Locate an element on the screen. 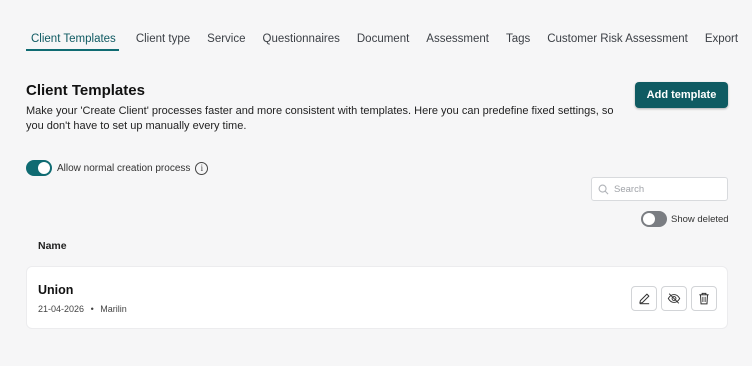  page-title: Client Templates is located at coordinates (85, 90).